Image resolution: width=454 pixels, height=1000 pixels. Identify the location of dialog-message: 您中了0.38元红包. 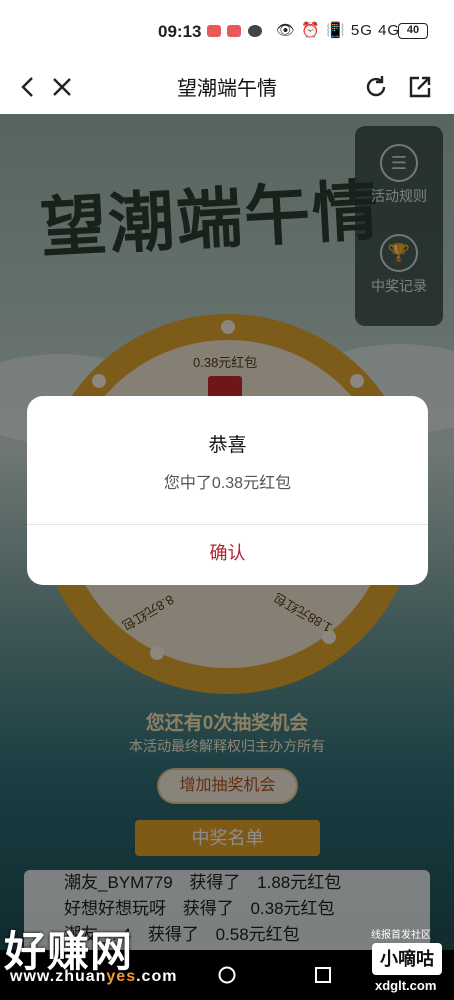
(227, 483).